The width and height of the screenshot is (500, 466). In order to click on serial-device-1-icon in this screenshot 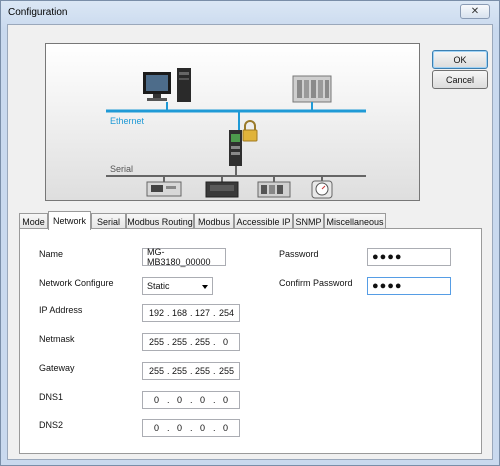, I will do `click(164, 189)`.